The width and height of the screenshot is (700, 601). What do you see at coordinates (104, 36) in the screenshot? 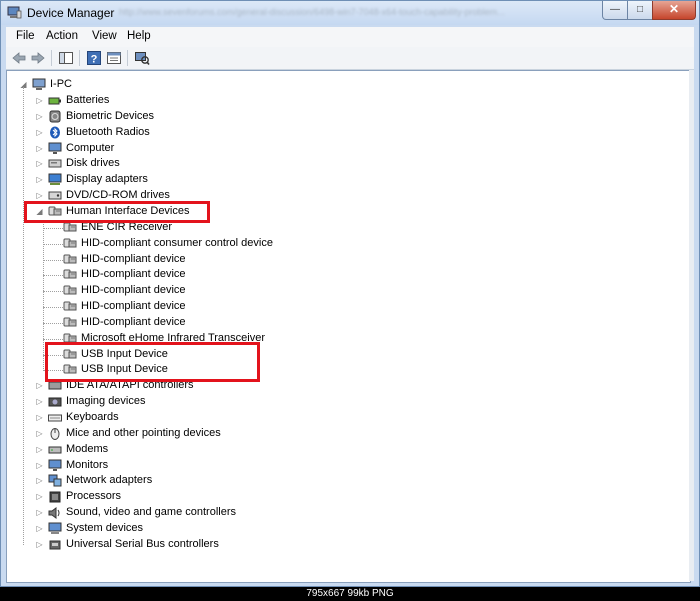
I see `menu-view: View` at bounding box center [104, 36].